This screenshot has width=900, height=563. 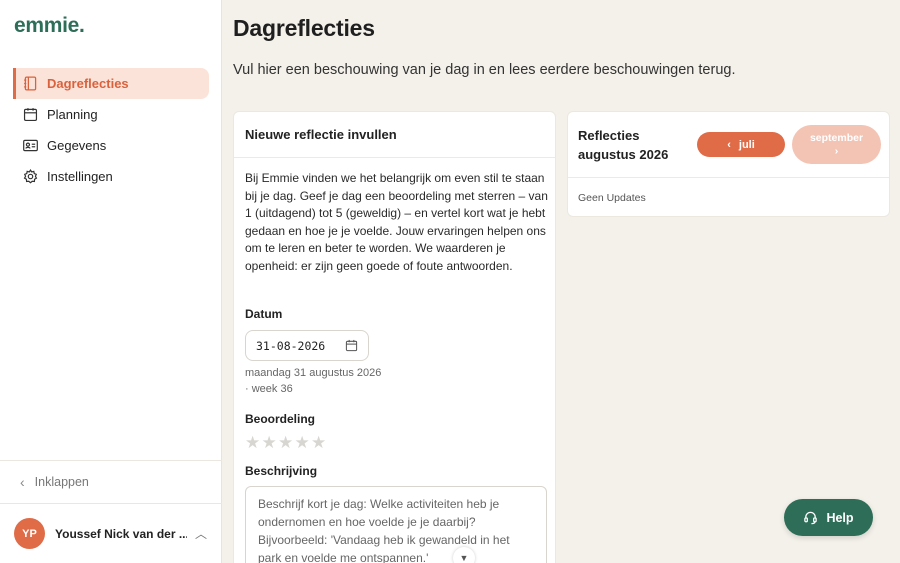 What do you see at coordinates (291, 345) in the screenshot?
I see `date-value: 31-08-2026` at bounding box center [291, 345].